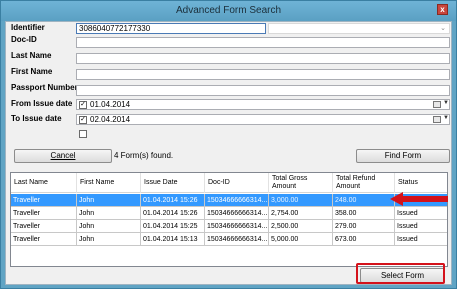  I want to click on from-issue-date-label: From Issue date, so click(42, 103).